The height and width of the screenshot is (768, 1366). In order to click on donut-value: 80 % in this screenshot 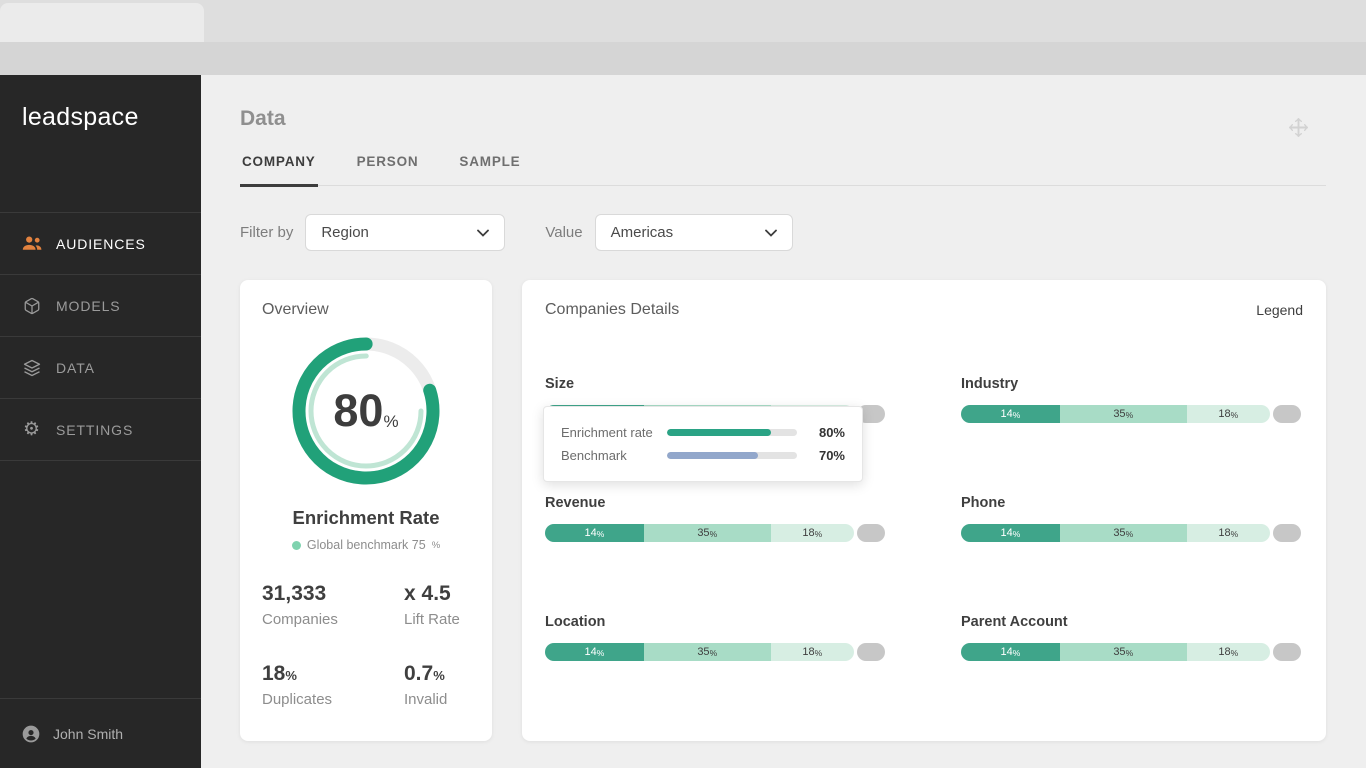, I will do `click(366, 410)`.